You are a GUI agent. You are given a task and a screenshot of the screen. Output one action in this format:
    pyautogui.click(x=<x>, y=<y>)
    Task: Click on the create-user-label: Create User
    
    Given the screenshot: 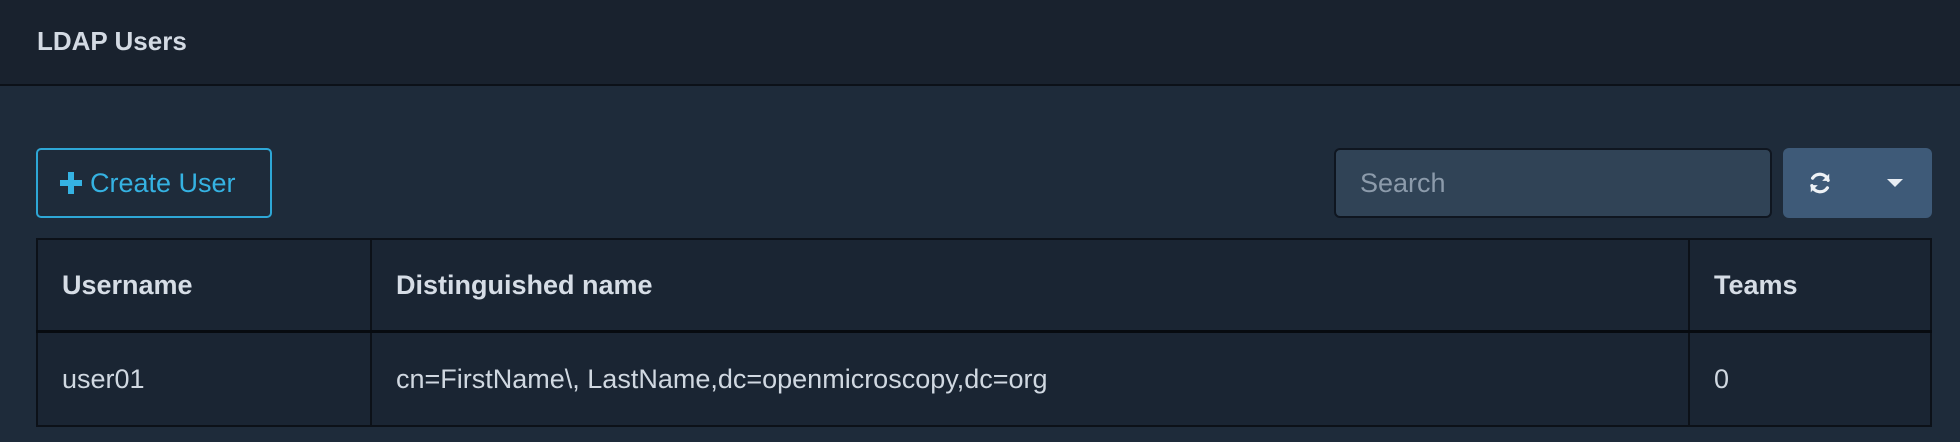 What is the action you would take?
    pyautogui.click(x=163, y=182)
    